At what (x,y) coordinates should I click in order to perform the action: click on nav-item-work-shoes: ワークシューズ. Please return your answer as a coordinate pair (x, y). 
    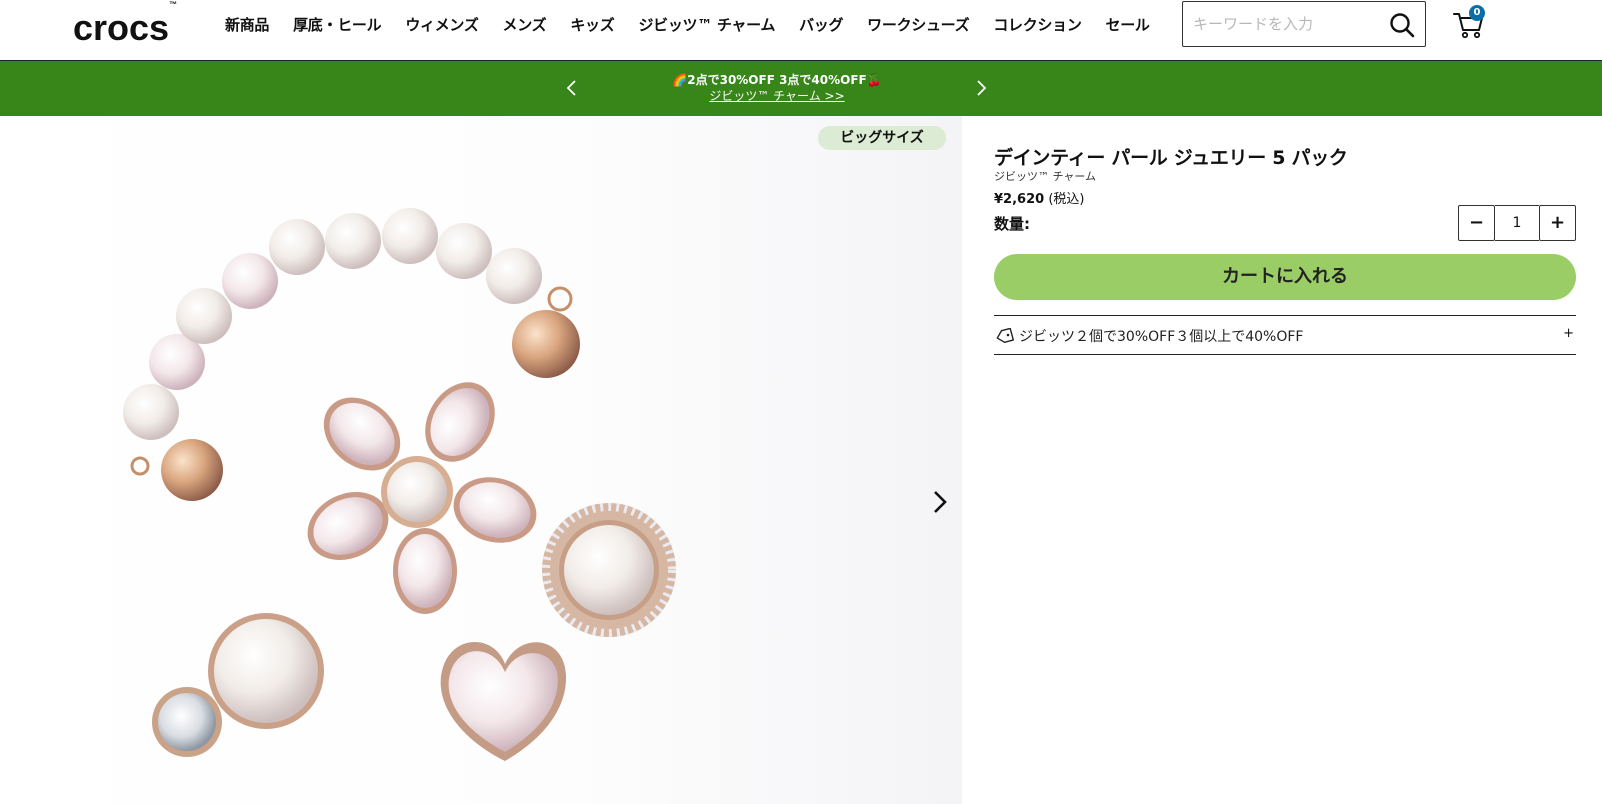
    Looking at the image, I should click on (918, 24).